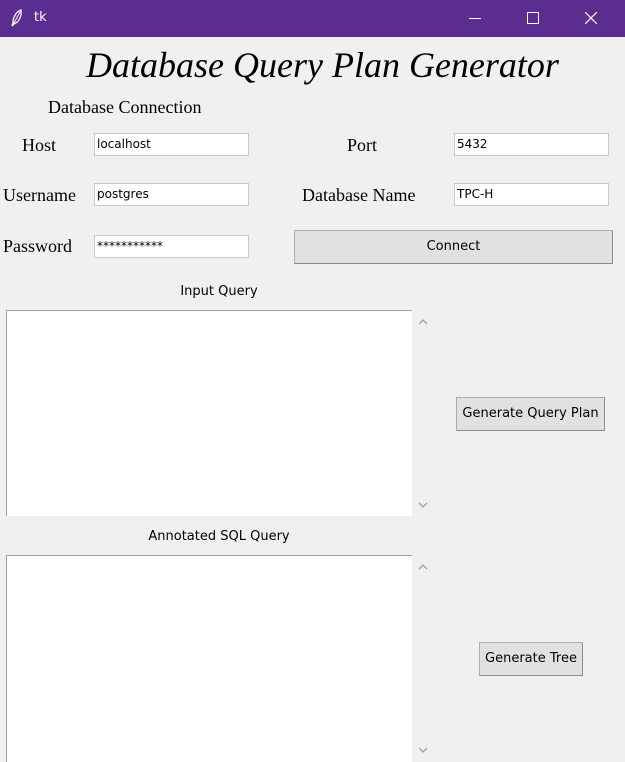 This screenshot has height=762, width=625. Describe the element at coordinates (531, 144) in the screenshot. I see `port-field: 5432` at that location.